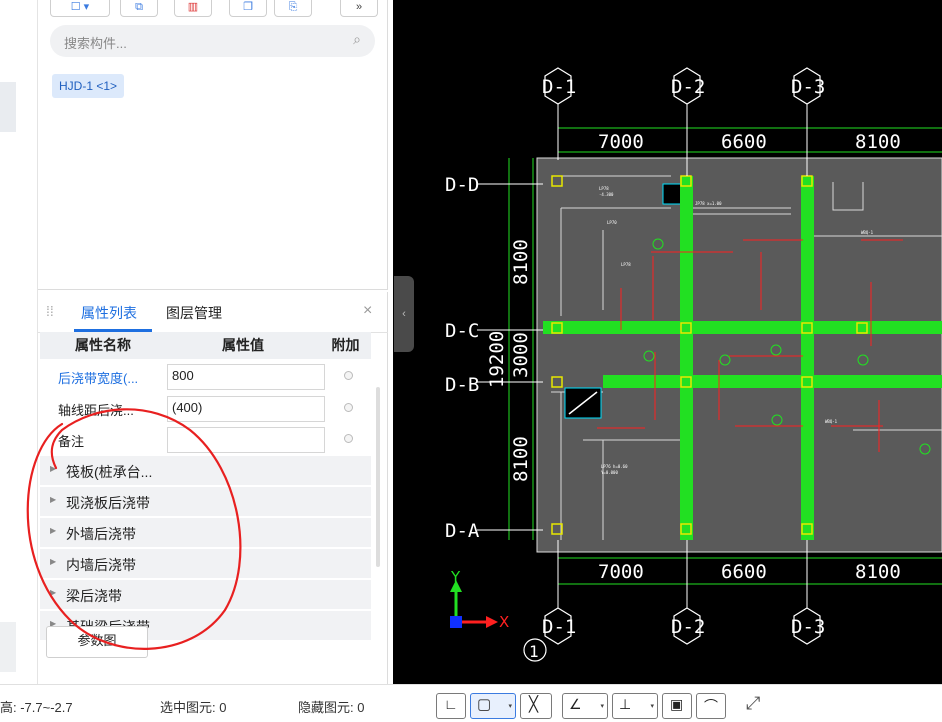 This screenshot has height=722, width=942. Describe the element at coordinates (194, 313) in the screenshot. I see `tab-layer-management: 图层管理` at that location.